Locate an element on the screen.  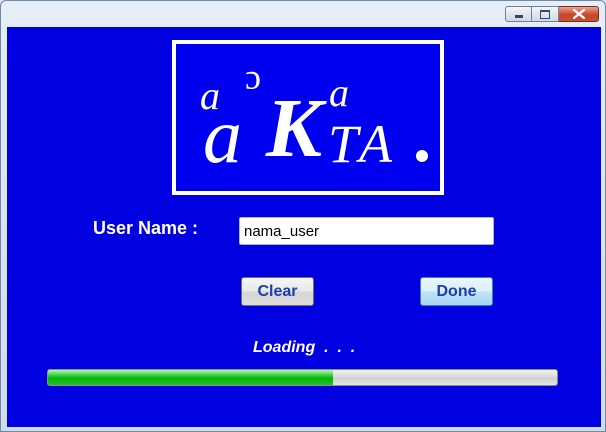
close-icon is located at coordinates (578, 14).